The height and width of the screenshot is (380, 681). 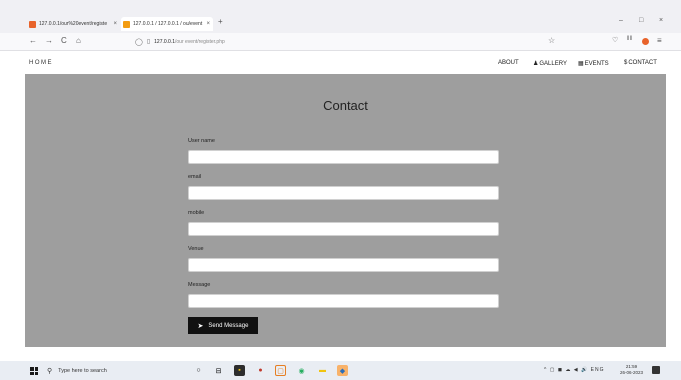 I want to click on tab-label: 127.0.0.1/our%20event/registe, so click(x=73, y=24).